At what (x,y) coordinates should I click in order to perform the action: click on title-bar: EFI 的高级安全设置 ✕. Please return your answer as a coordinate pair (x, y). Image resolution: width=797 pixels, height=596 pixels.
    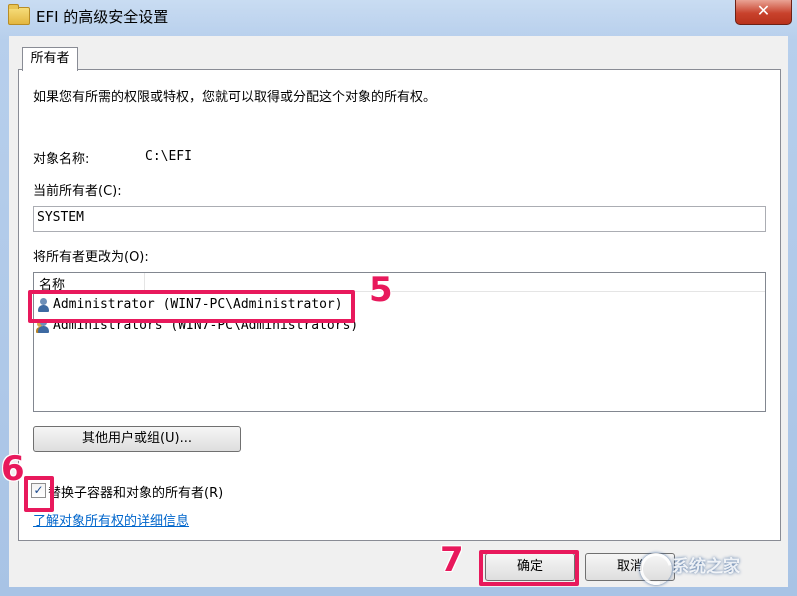
    Looking at the image, I should click on (398, 17).